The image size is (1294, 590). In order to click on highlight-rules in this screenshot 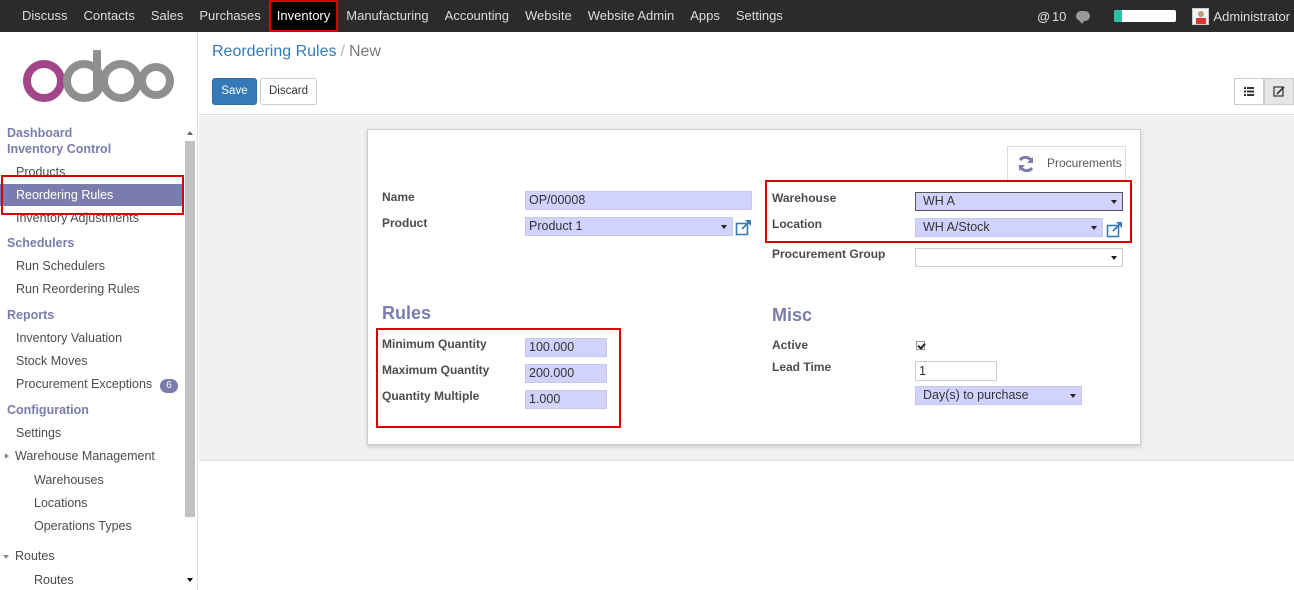, I will do `click(498, 378)`.